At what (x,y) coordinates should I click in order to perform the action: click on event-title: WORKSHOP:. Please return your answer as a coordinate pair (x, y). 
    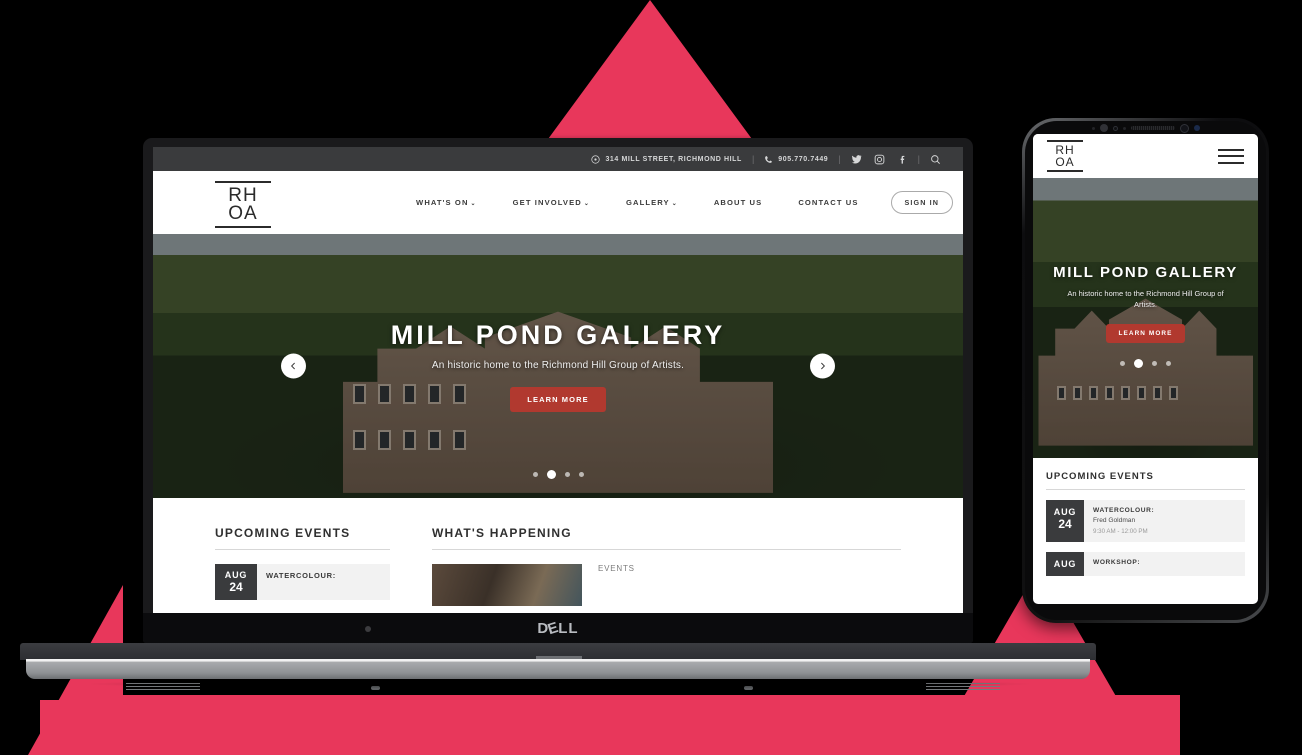
    Looking at the image, I should click on (1117, 562).